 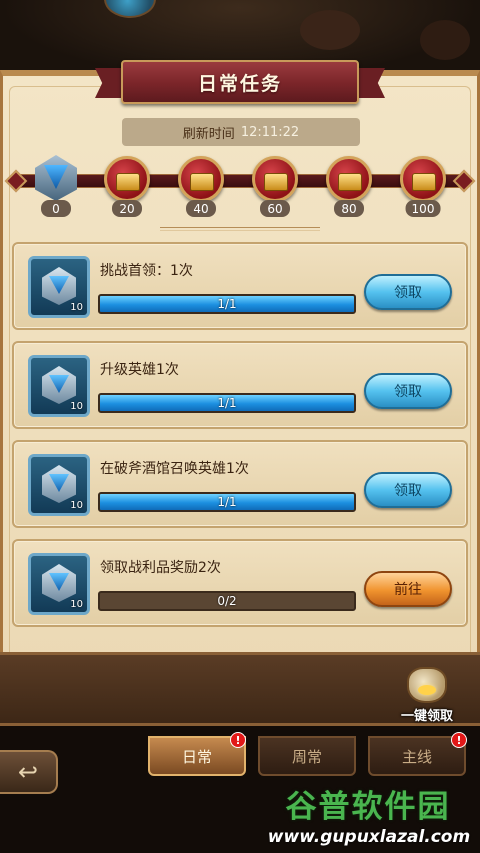 I want to click on task-card: 10 升级英雄1次 1/1 领取, so click(x=240, y=385).